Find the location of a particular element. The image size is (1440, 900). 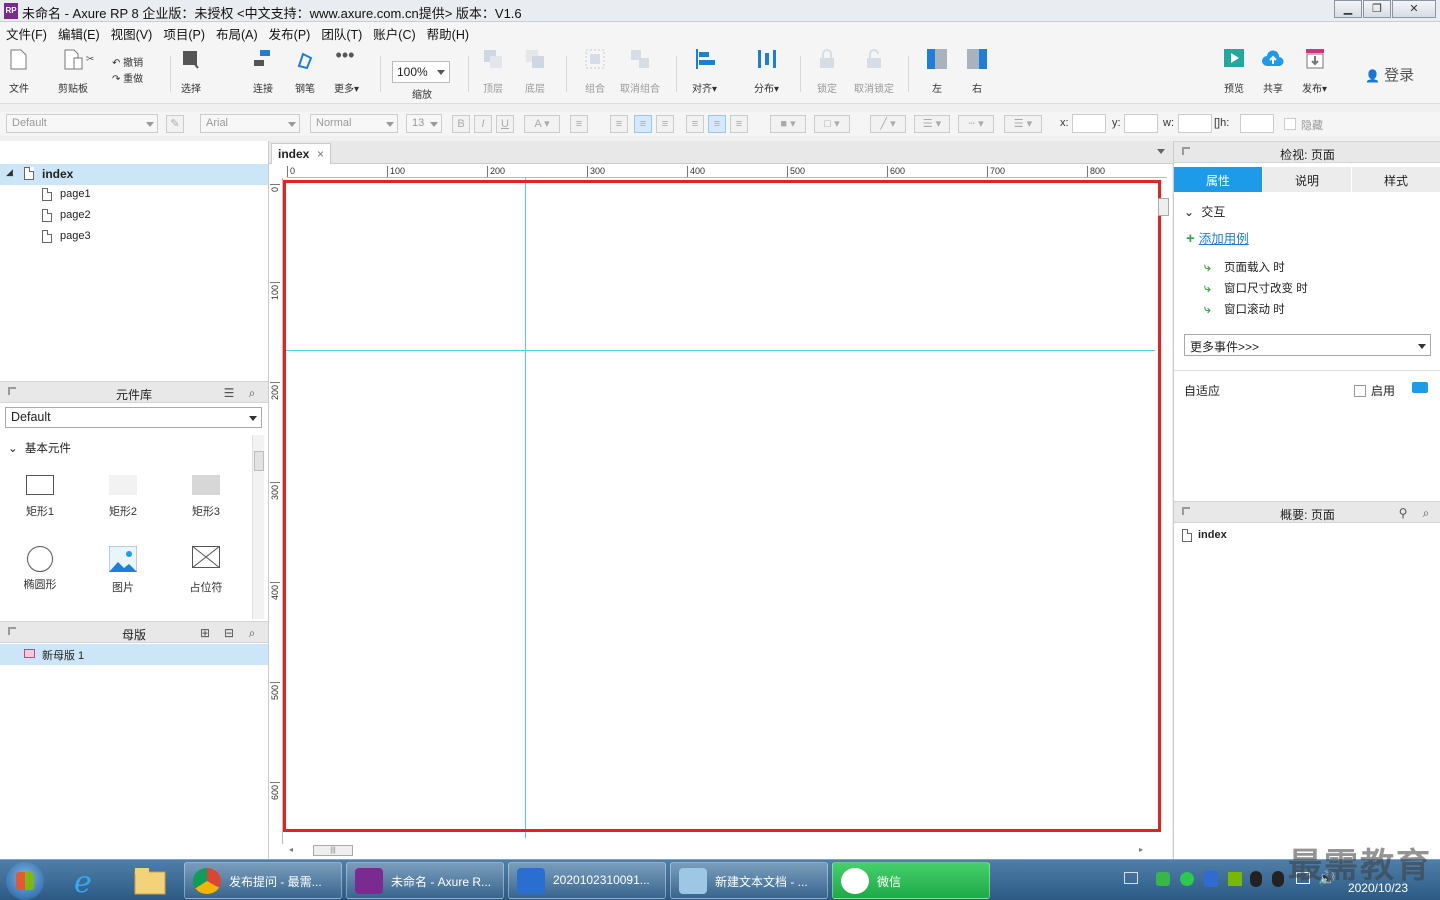

style-edit-icon: ✎ is located at coordinates (175, 124).